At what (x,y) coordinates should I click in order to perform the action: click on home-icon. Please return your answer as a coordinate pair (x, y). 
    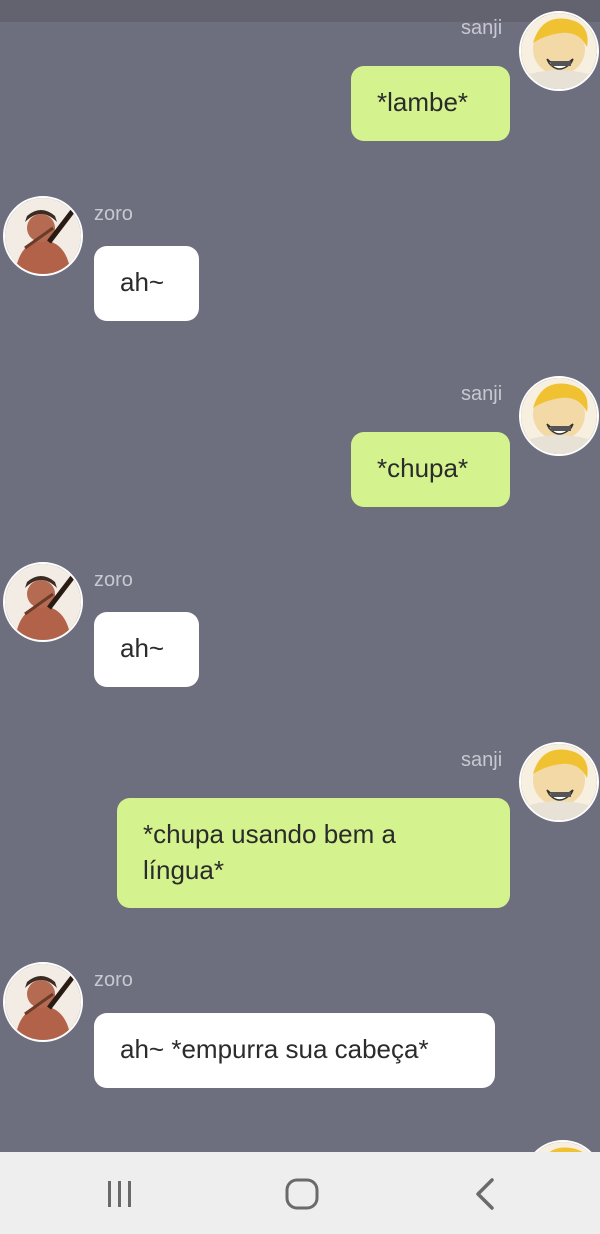
    Looking at the image, I should click on (302, 1194).